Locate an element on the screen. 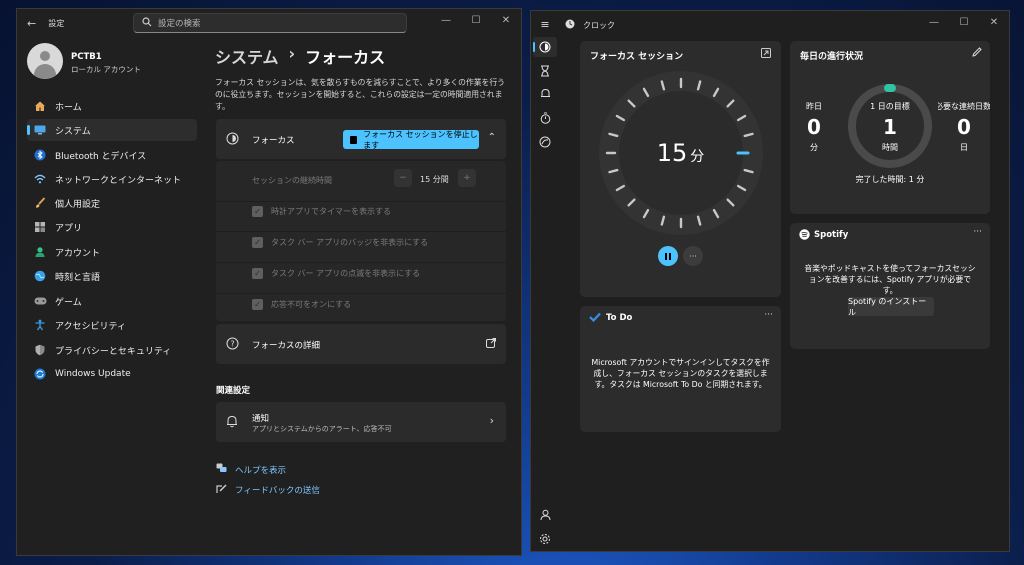 Image resolution: width=1024 pixels, height=565 pixels. home-icon is located at coordinates (40, 106).